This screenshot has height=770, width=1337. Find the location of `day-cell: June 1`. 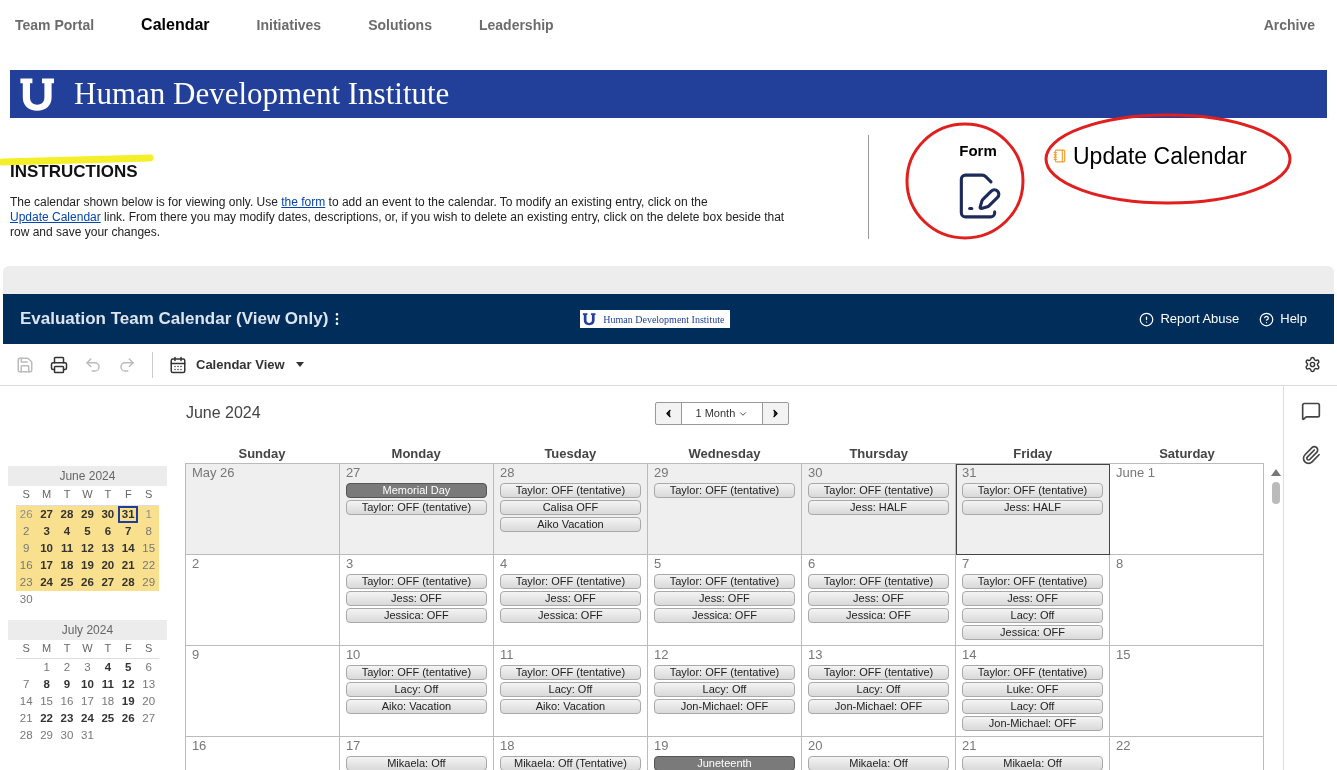

day-cell: June 1 is located at coordinates (1187, 509).